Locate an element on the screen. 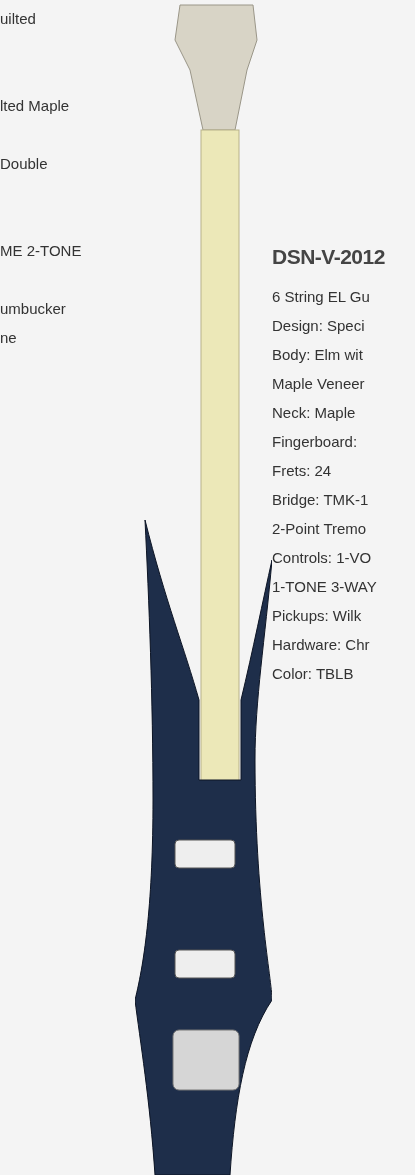 This screenshot has height=1175, width=415. spec-text: Neck: Maple is located at coordinates (314, 413).